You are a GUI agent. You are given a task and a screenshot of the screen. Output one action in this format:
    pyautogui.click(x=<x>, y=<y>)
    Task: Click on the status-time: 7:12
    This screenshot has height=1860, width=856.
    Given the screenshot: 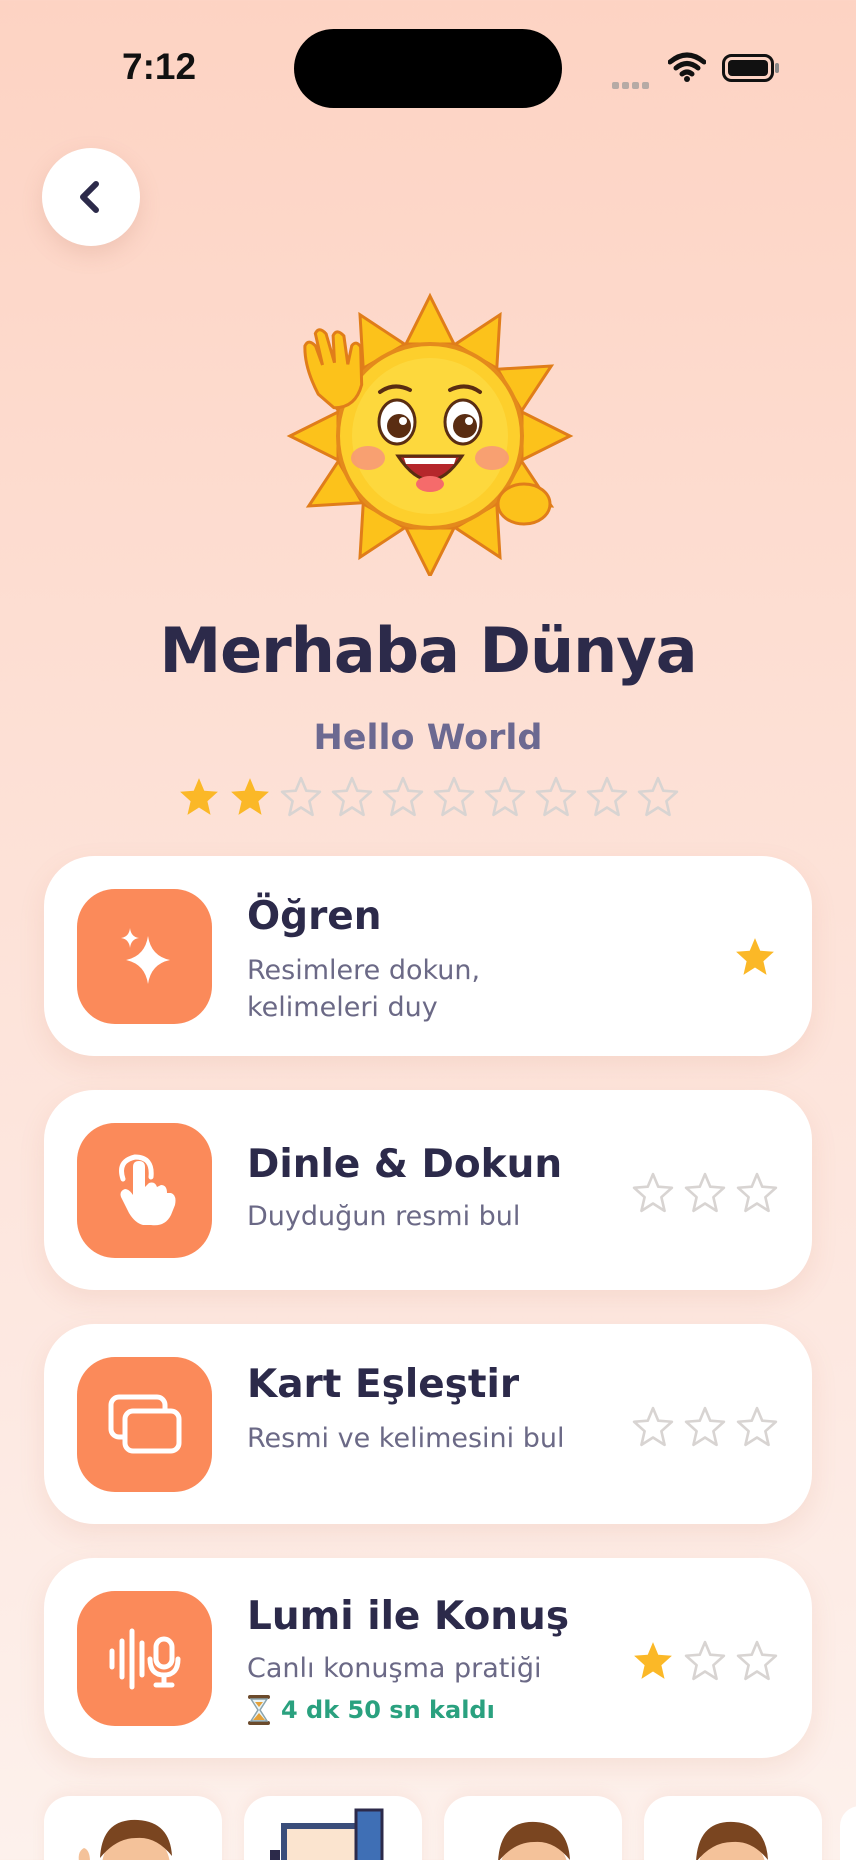 What is the action you would take?
    pyautogui.click(x=159, y=66)
    